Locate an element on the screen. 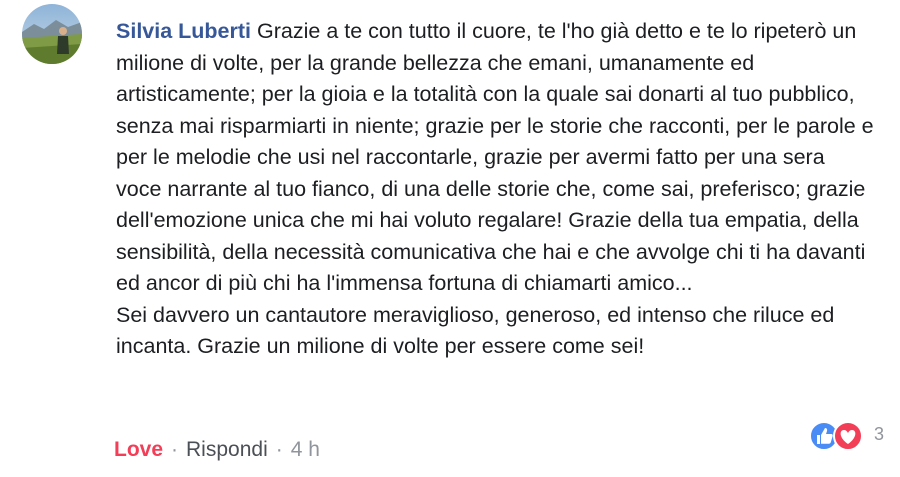 This screenshot has width=900, height=477. comment-author-name: Silvia Luberti is located at coordinates (183, 31).